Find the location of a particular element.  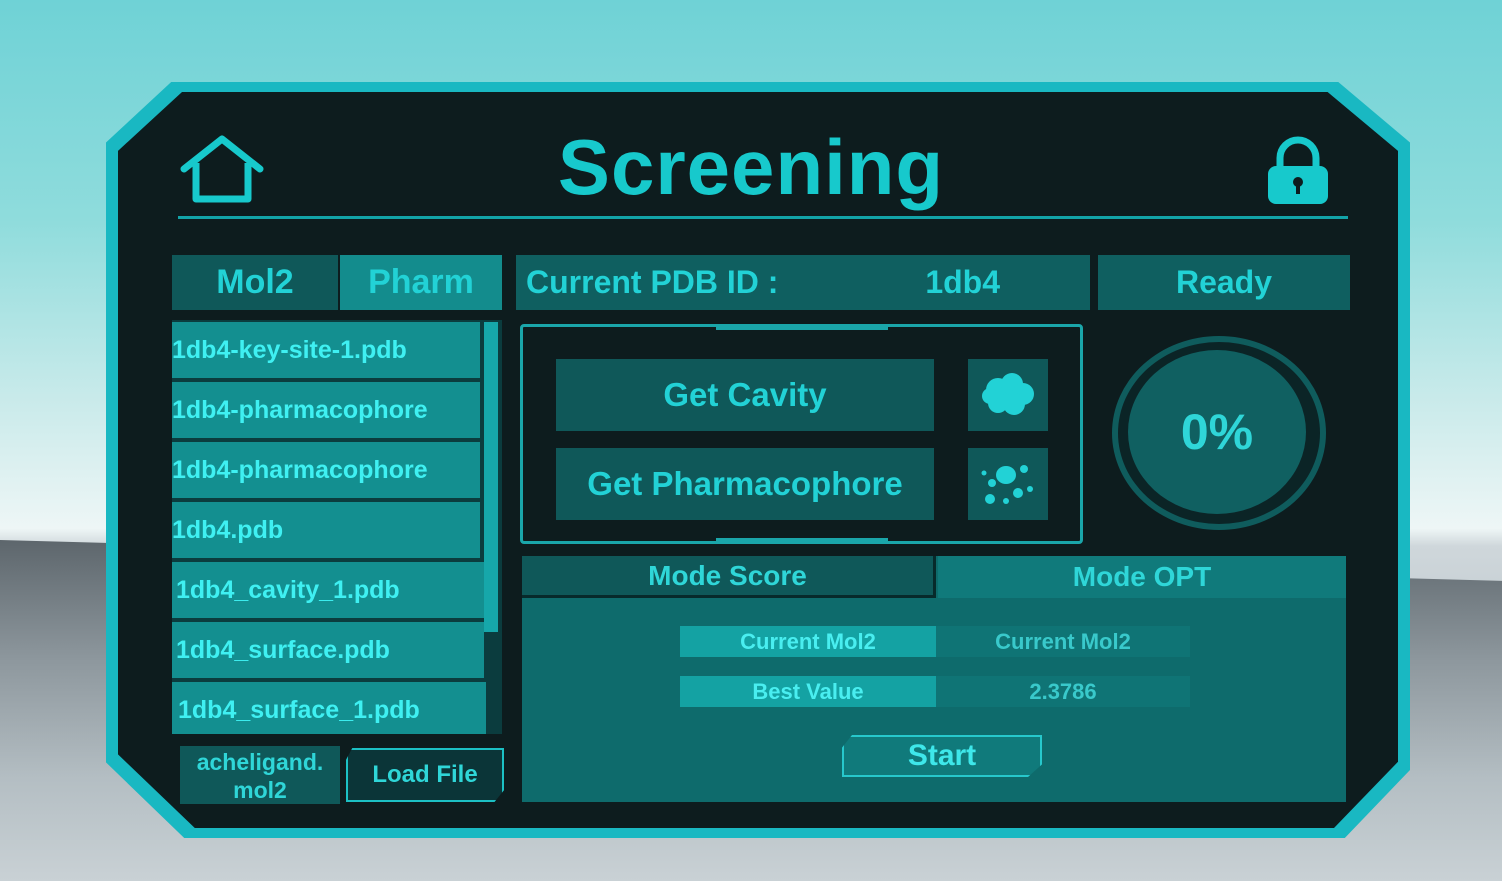

current-mol2-label: Current Mol2 is located at coordinates (808, 641).